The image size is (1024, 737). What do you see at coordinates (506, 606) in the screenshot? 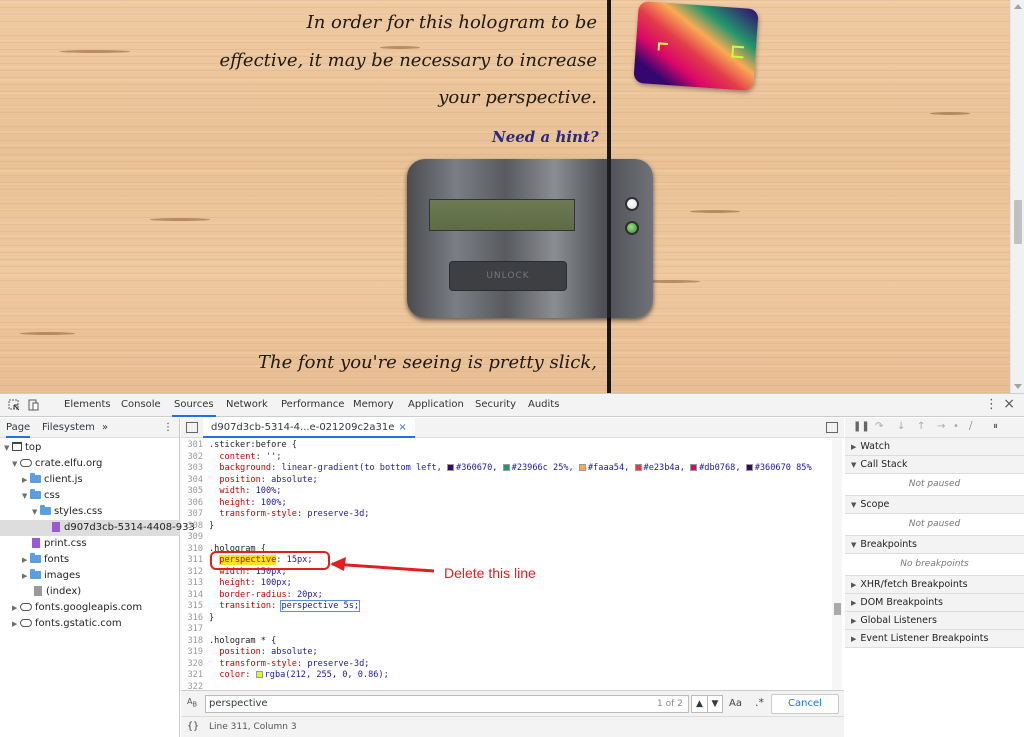
I see `code-line: 315 transition: perspective 5s;` at bounding box center [506, 606].